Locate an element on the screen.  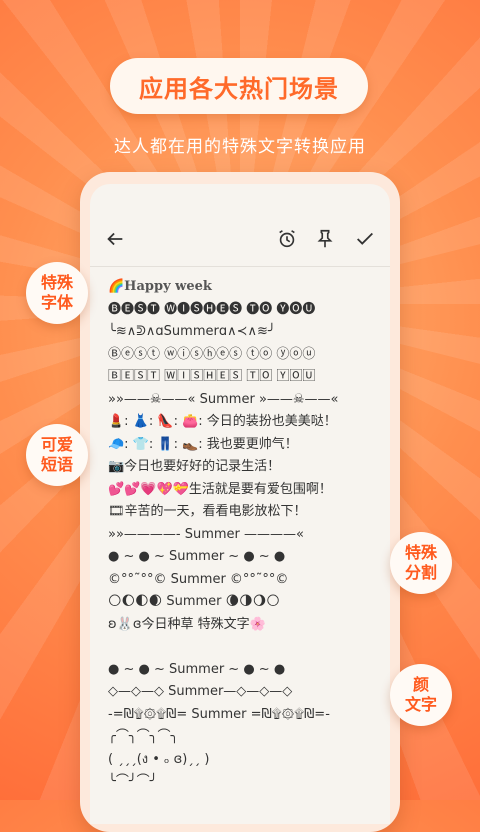
text-line: 🎞辛苦的一天，看看电影放松下！ is located at coordinates (207, 511).